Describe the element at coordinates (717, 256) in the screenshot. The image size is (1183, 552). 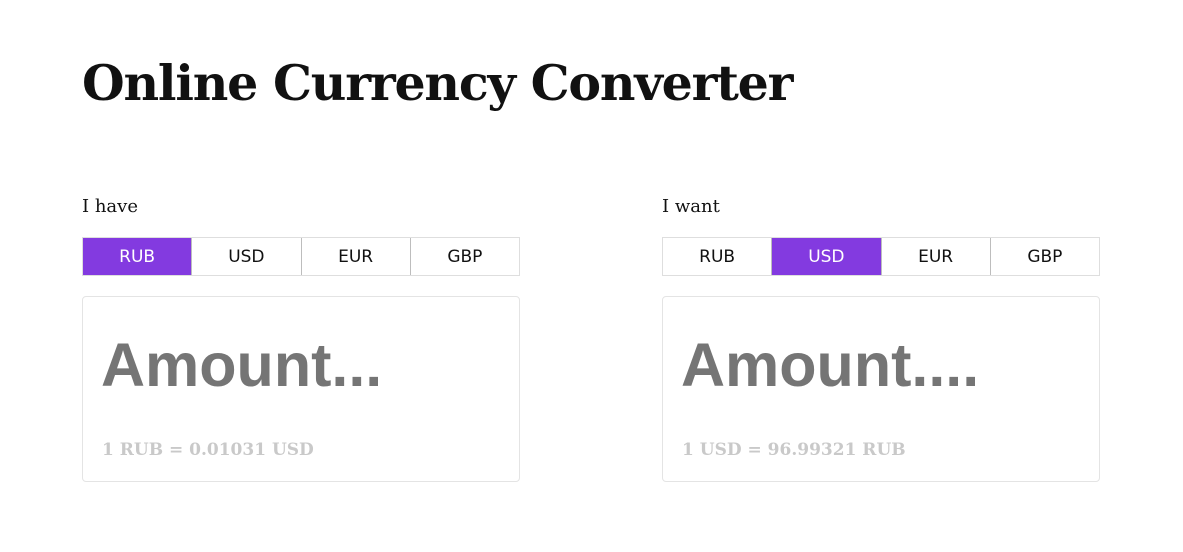
I see `want-tab-rub: RUB` at that location.